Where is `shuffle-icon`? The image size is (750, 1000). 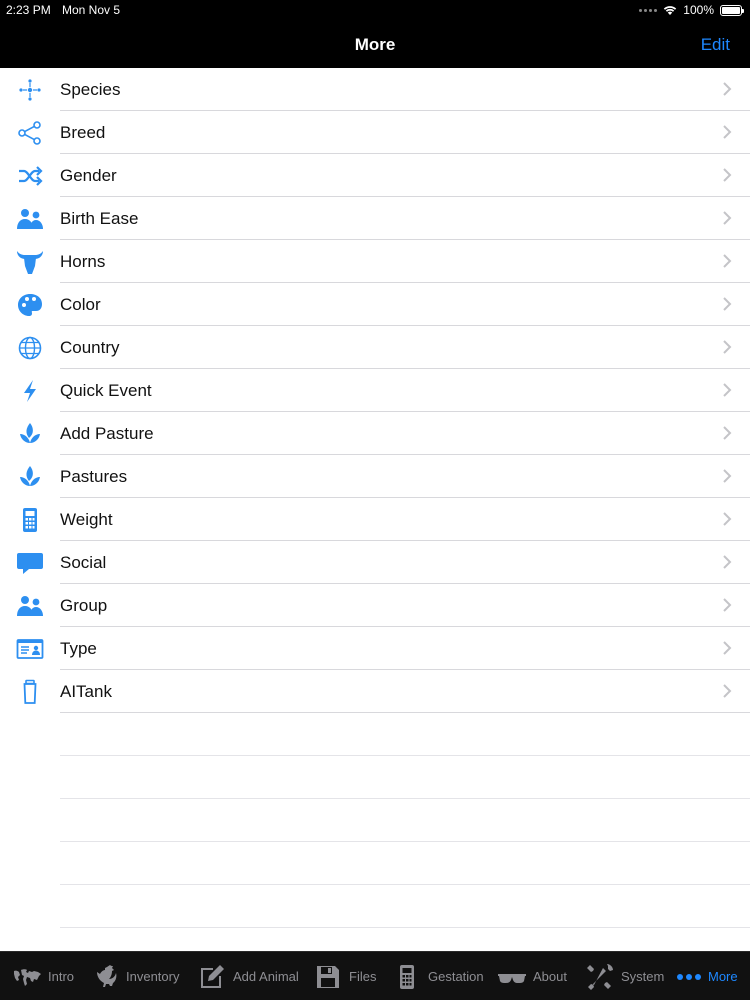 shuffle-icon is located at coordinates (30, 175).